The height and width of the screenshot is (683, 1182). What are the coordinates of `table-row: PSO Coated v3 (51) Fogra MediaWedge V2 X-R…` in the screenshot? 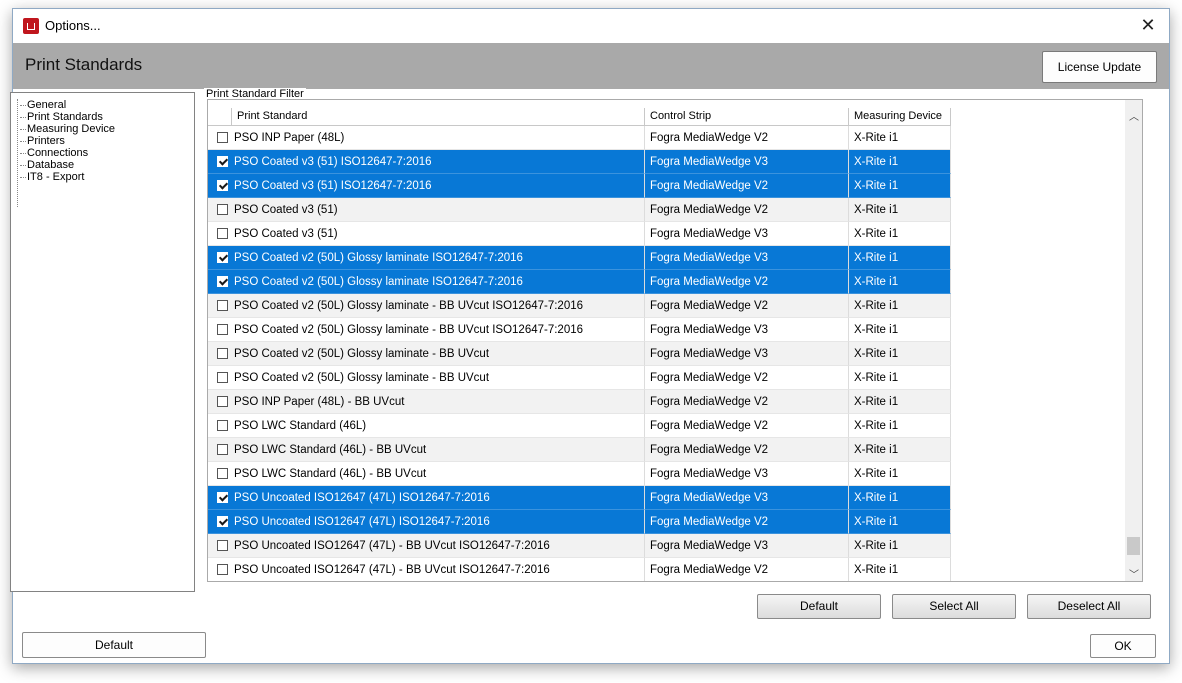 It's located at (579, 210).